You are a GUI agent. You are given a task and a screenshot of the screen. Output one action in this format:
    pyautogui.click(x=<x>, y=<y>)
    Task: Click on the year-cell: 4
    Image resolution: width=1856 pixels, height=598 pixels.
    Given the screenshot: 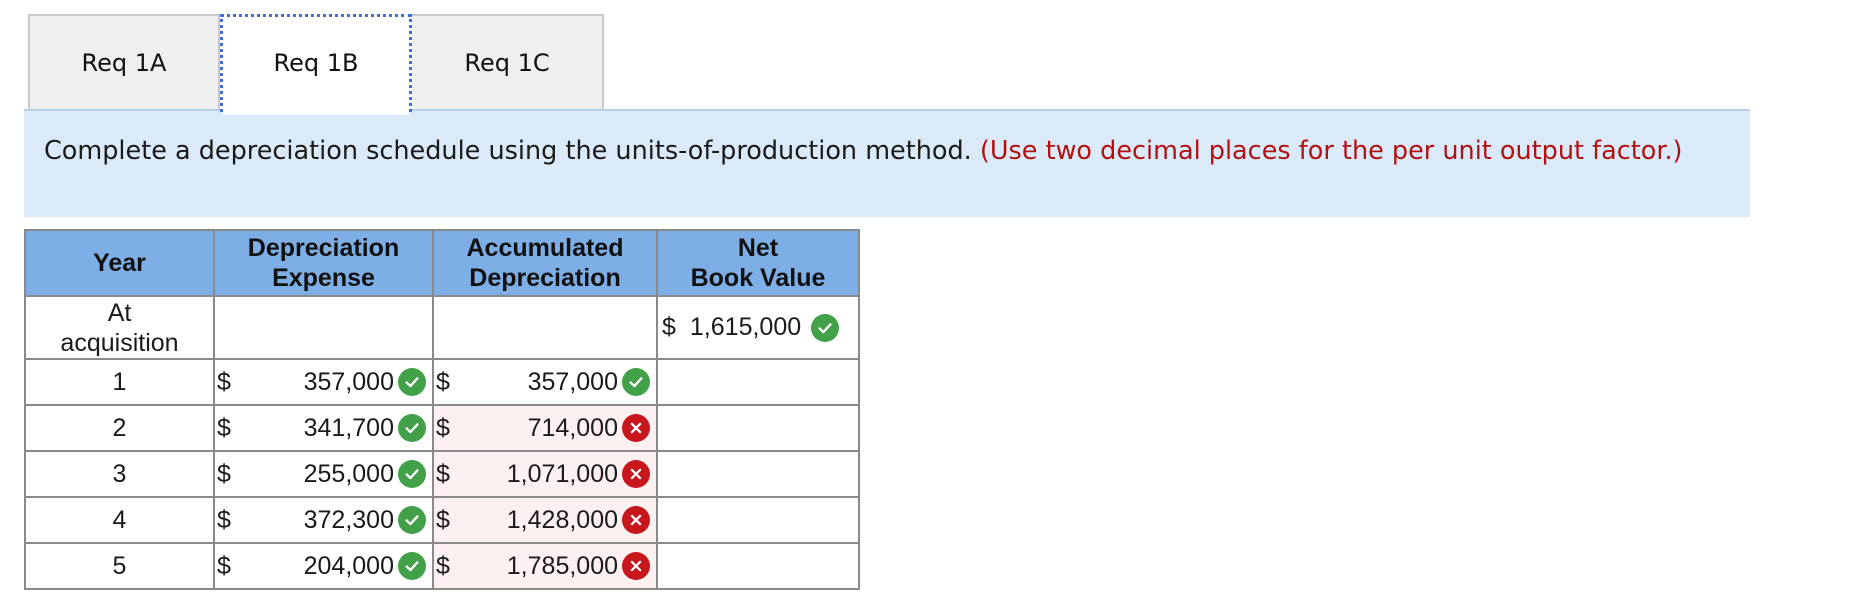 What is the action you would take?
    pyautogui.click(x=119, y=520)
    